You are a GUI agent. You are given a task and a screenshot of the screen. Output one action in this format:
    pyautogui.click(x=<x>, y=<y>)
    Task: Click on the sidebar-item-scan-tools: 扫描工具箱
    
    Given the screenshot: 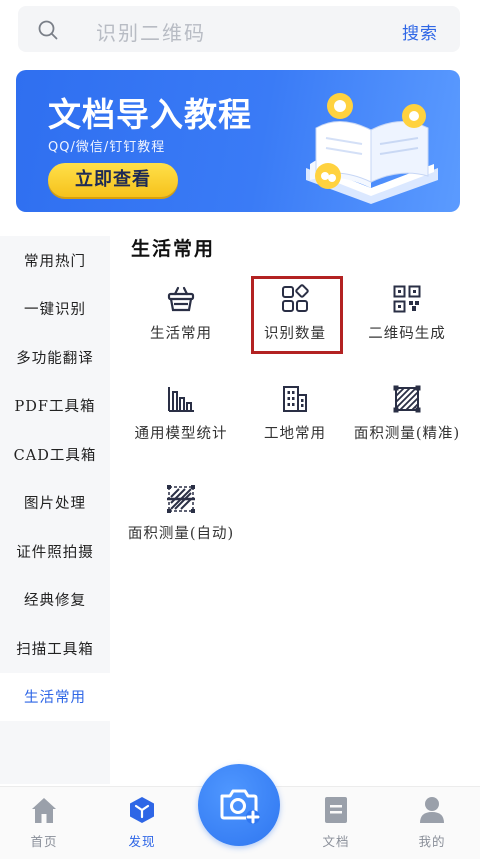 What is the action you would take?
    pyautogui.click(x=55, y=648)
    